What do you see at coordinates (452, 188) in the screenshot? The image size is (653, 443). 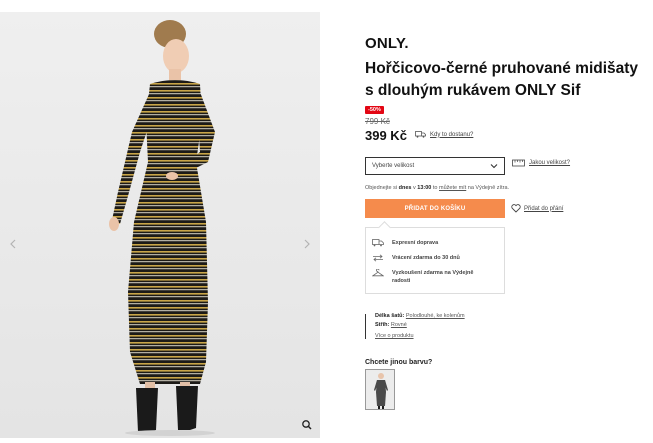 I see `pickup-link: můžete mít` at bounding box center [452, 188].